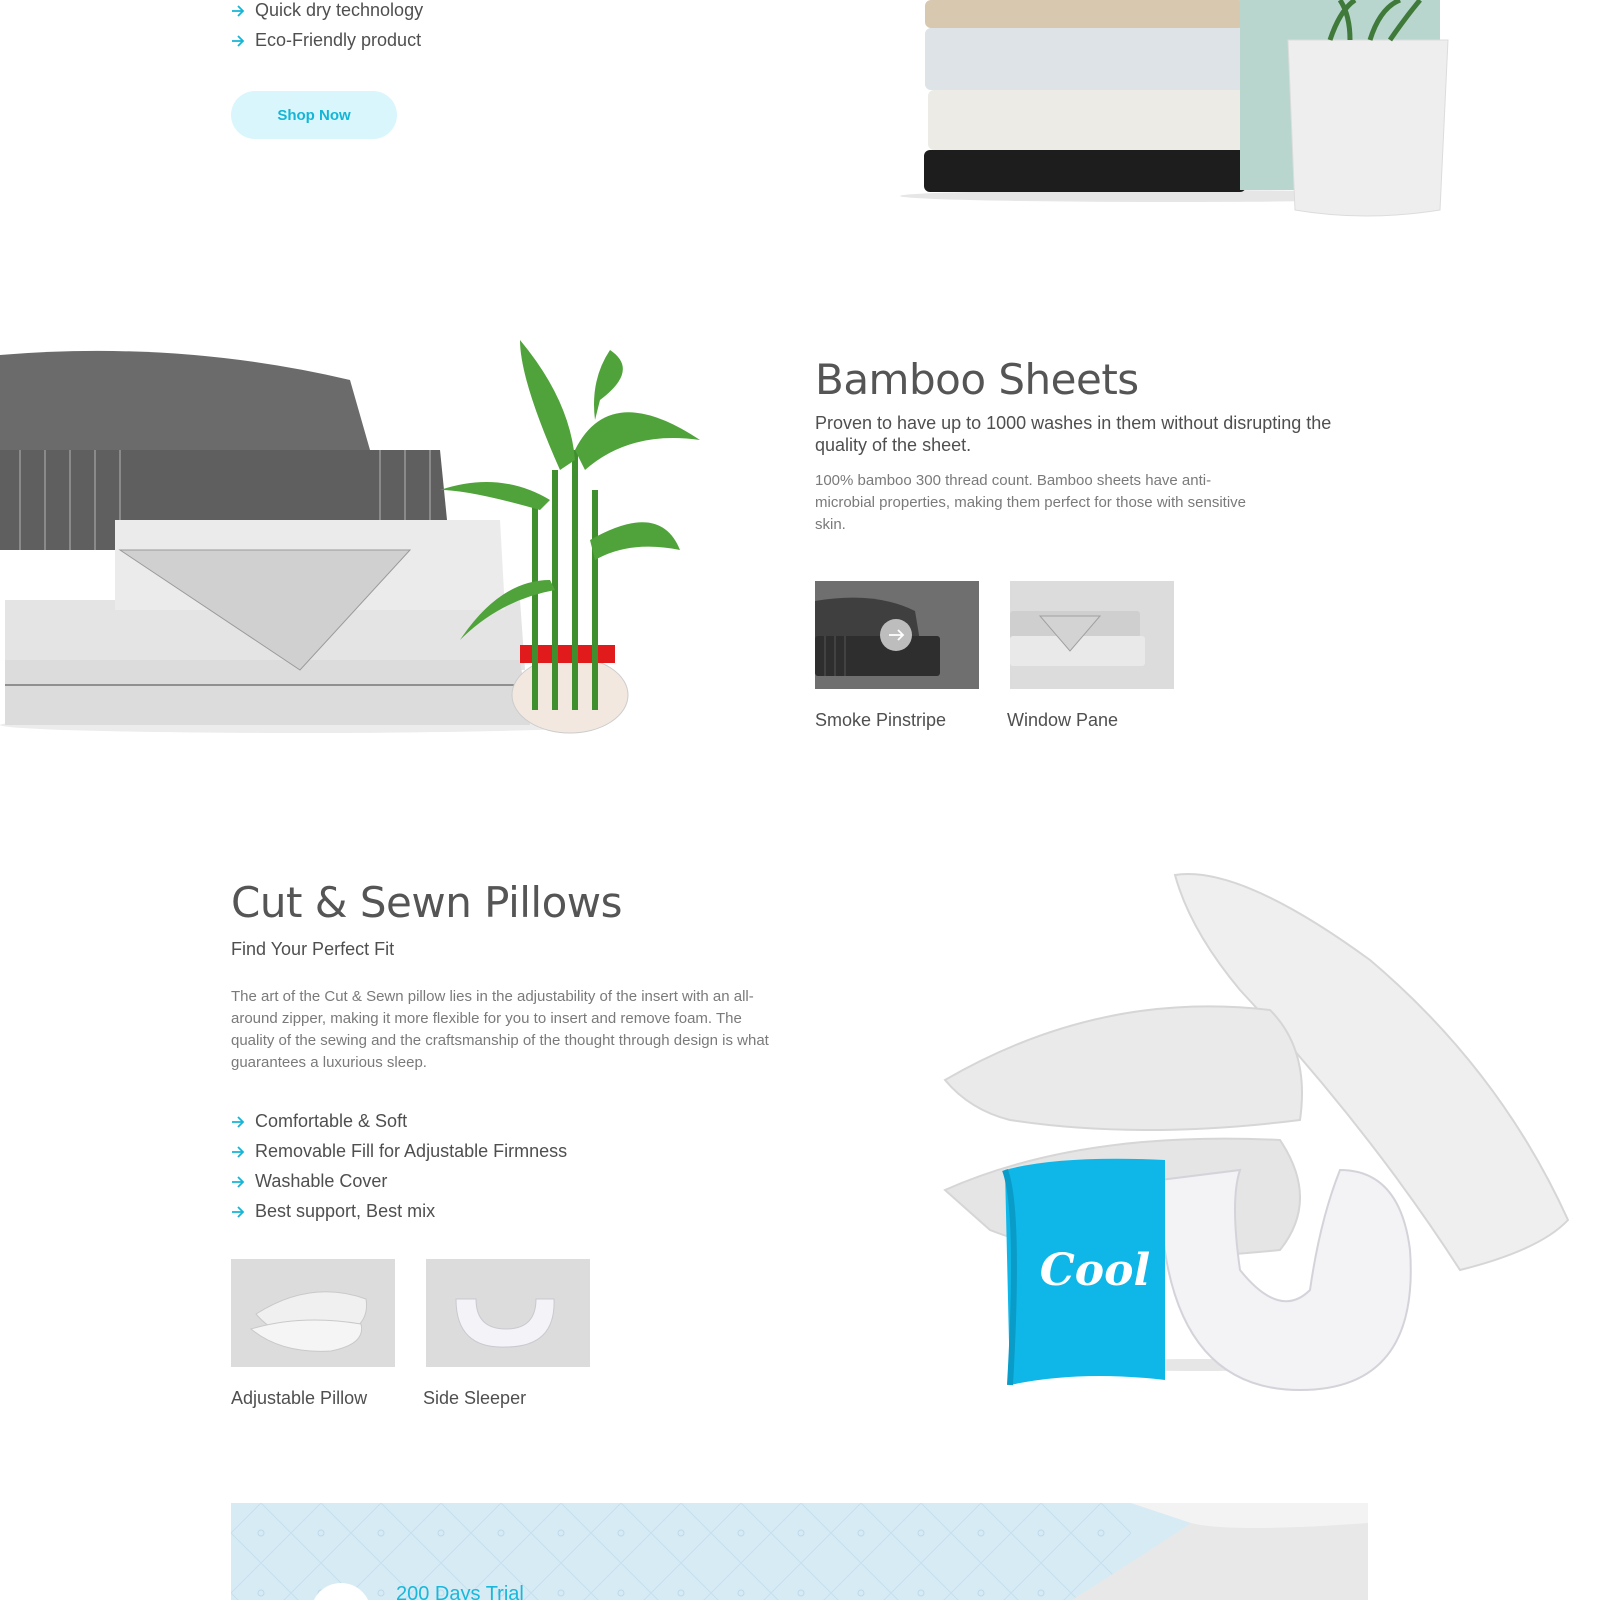 The height and width of the screenshot is (1600, 1600). Describe the element at coordinates (897, 635) in the screenshot. I see `variant-thumbnail-smoke-pinstripe` at that location.